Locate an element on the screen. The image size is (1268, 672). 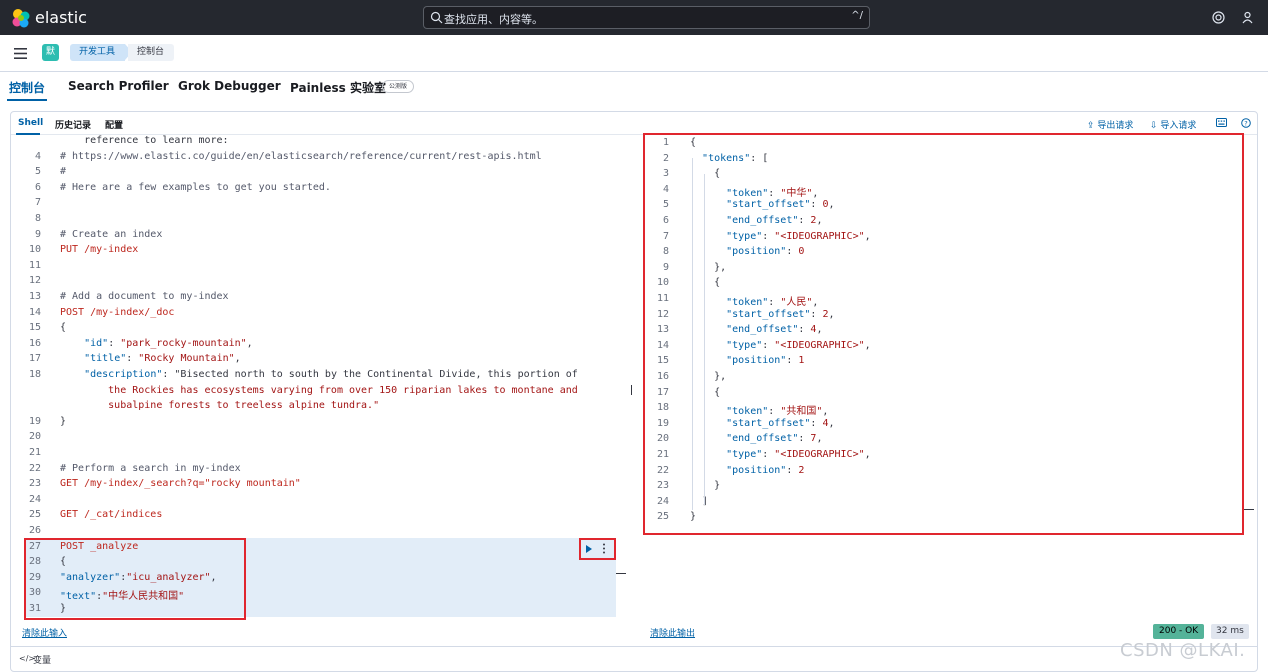
request-line-number: 9 is located at coordinates (37, 234).